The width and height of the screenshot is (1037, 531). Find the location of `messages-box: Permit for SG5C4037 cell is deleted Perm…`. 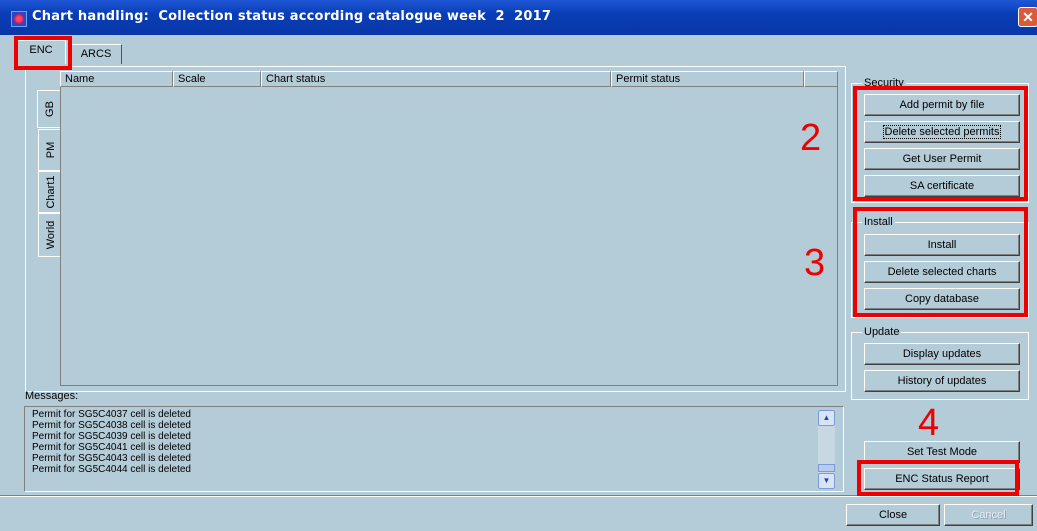

messages-box: Permit for SG5C4037 cell is deleted Perm… is located at coordinates (434, 449).